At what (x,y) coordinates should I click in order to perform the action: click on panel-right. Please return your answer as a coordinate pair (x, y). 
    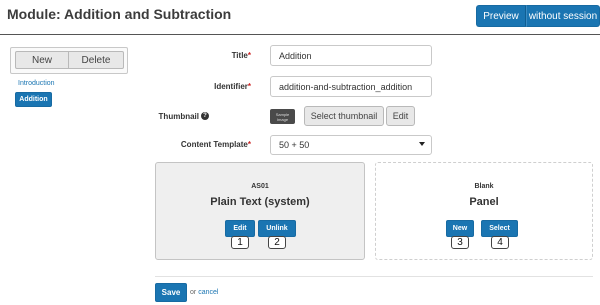
    Looking at the image, I should click on (484, 211).